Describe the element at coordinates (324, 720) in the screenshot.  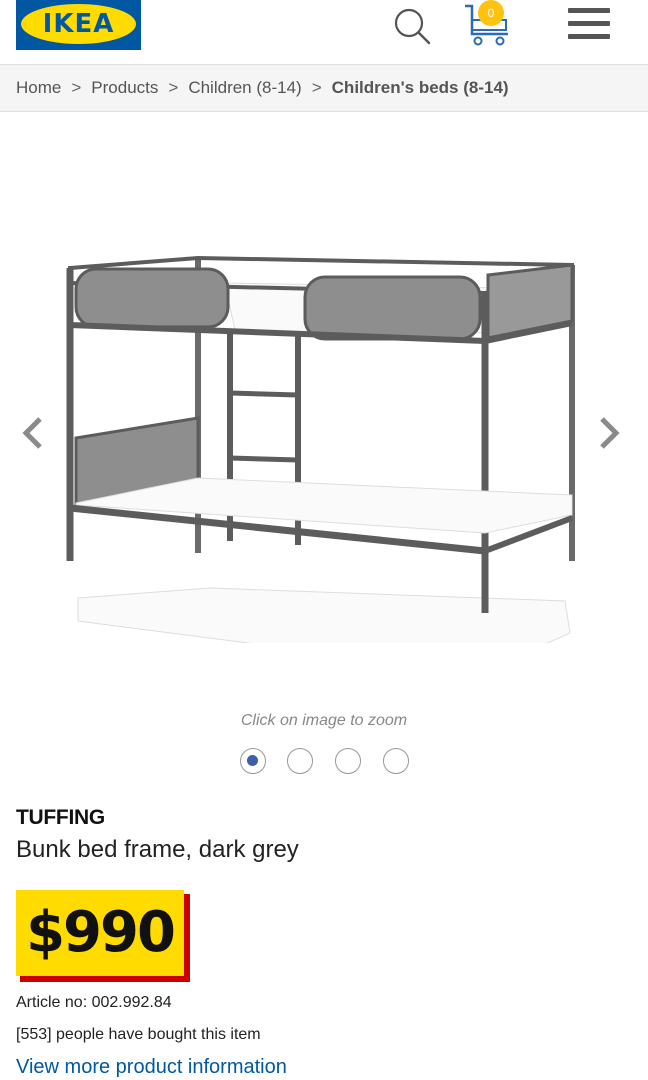
I see `zoom-hint: Click on image to zoom` at that location.